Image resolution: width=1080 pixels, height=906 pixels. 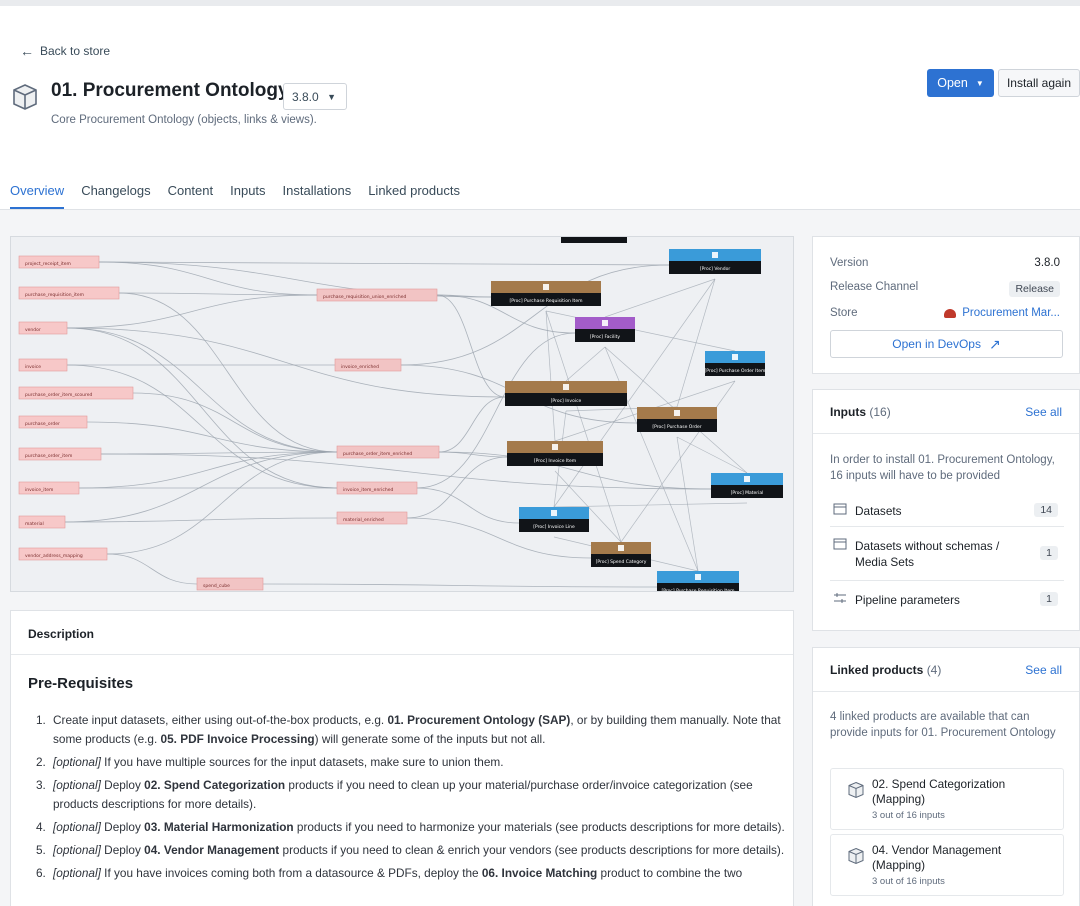 What do you see at coordinates (81, 683) in the screenshot?
I see `prerequisites-heading: Pre-Requisites` at bounding box center [81, 683].